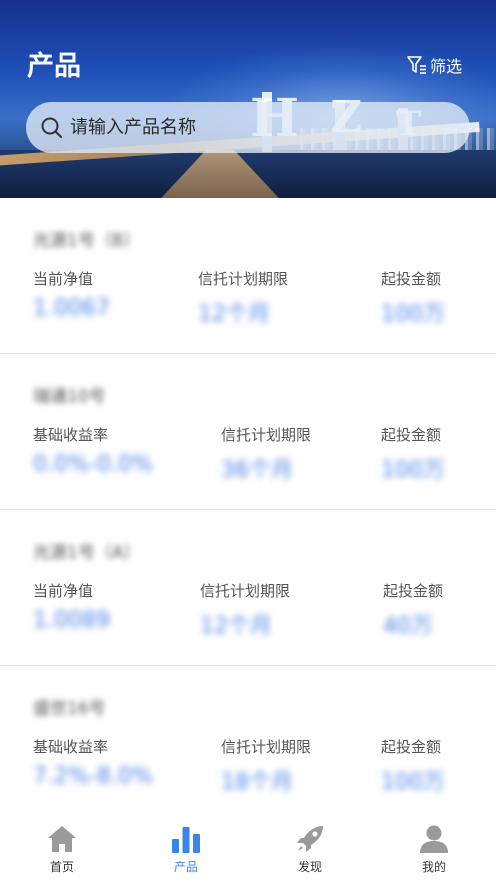 Image resolution: width=496 pixels, height=883 pixels. What do you see at coordinates (445, 66) in the screenshot?
I see `filter-label: 筛选` at bounding box center [445, 66].